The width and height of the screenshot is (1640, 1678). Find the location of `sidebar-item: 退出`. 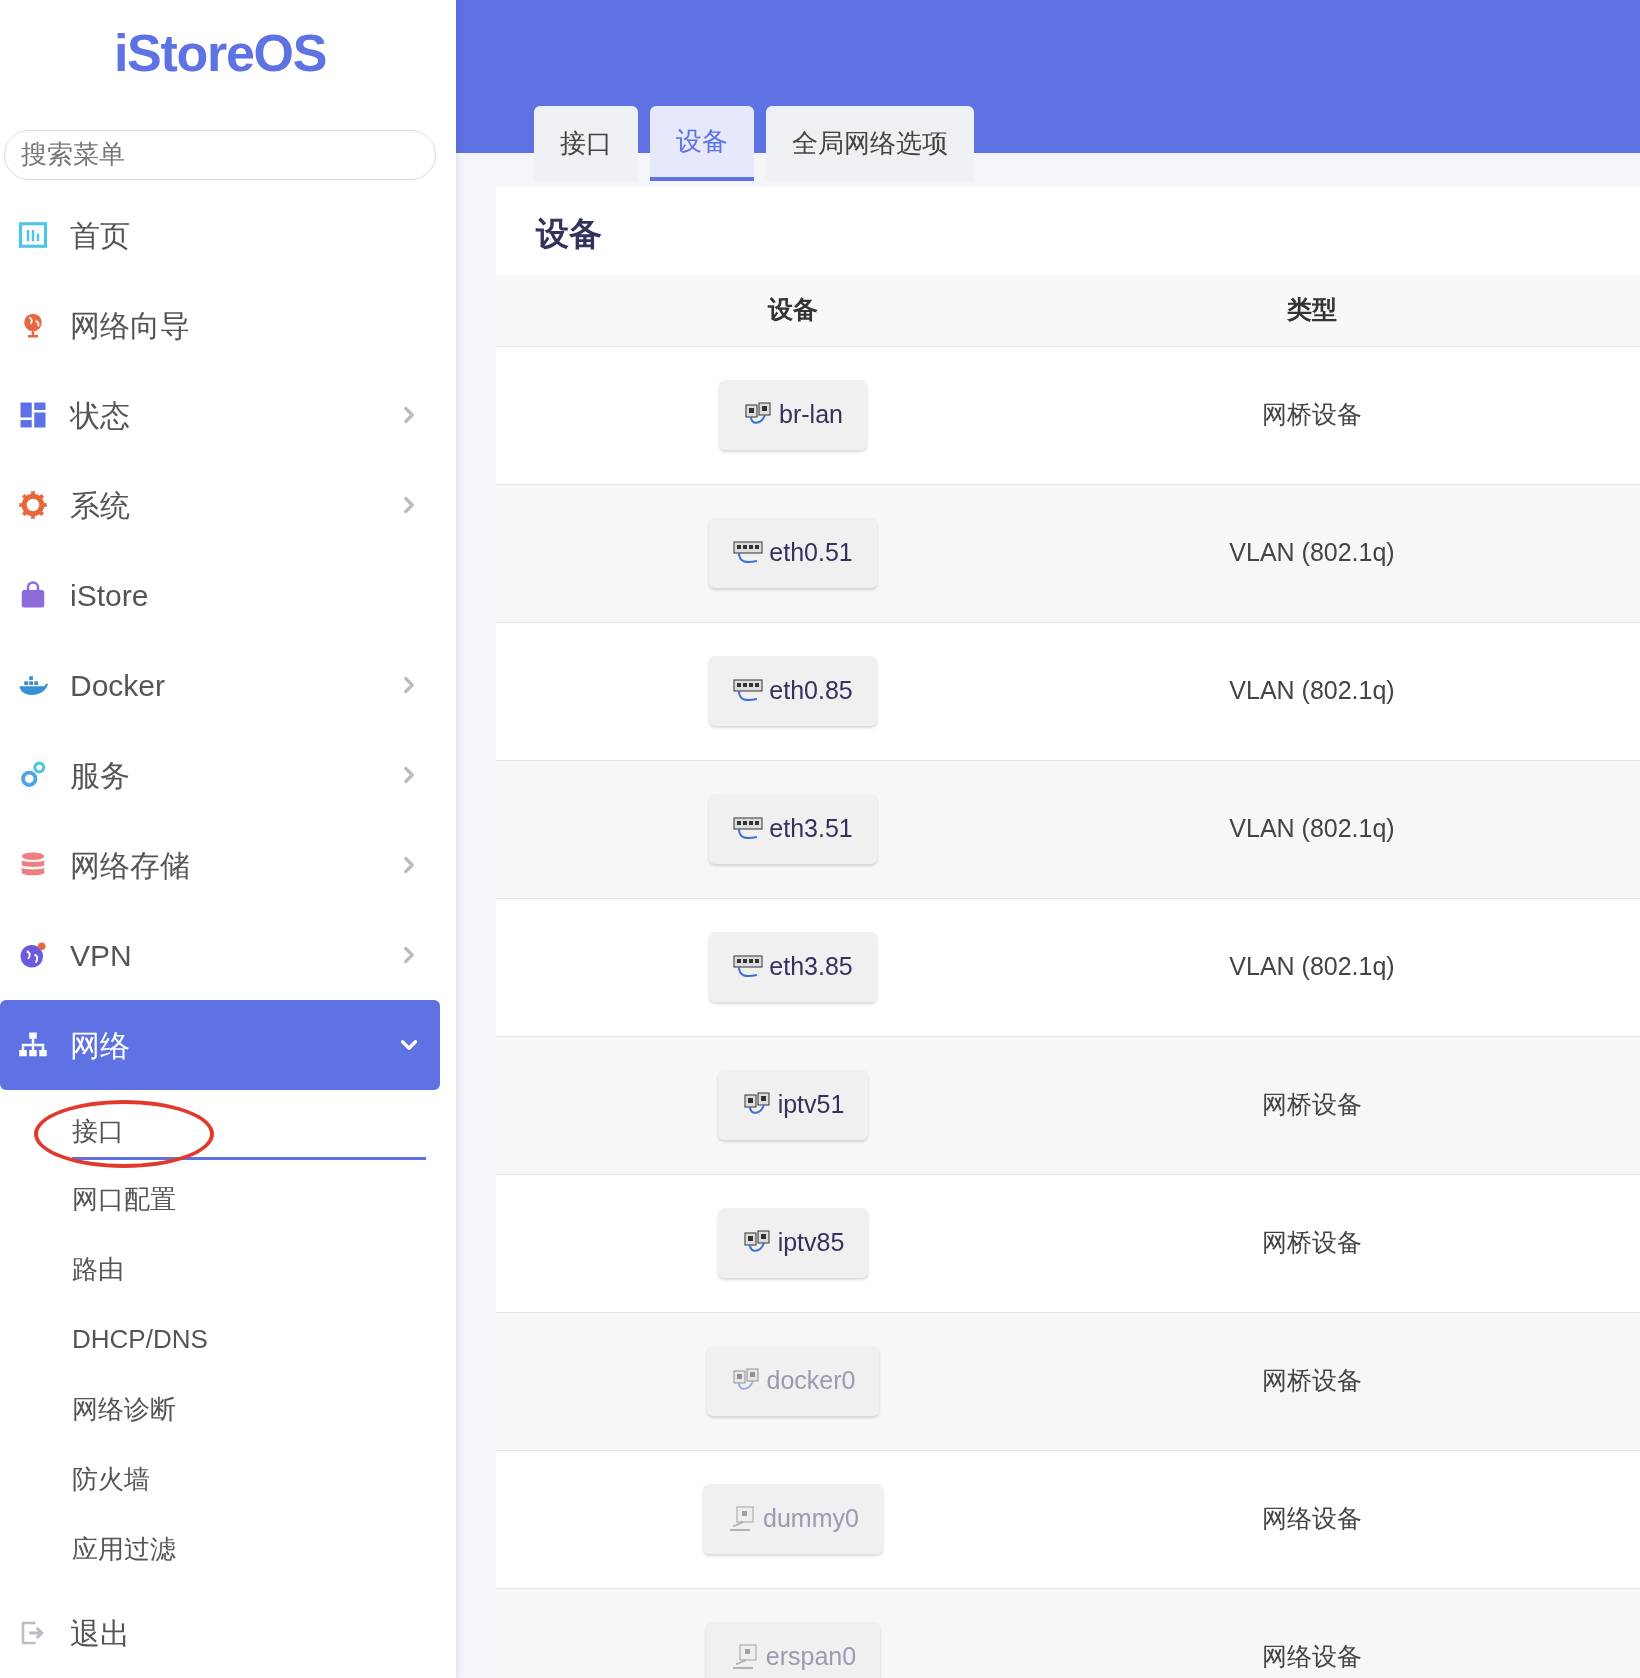

sidebar-item: 退出 is located at coordinates (220, 1633).